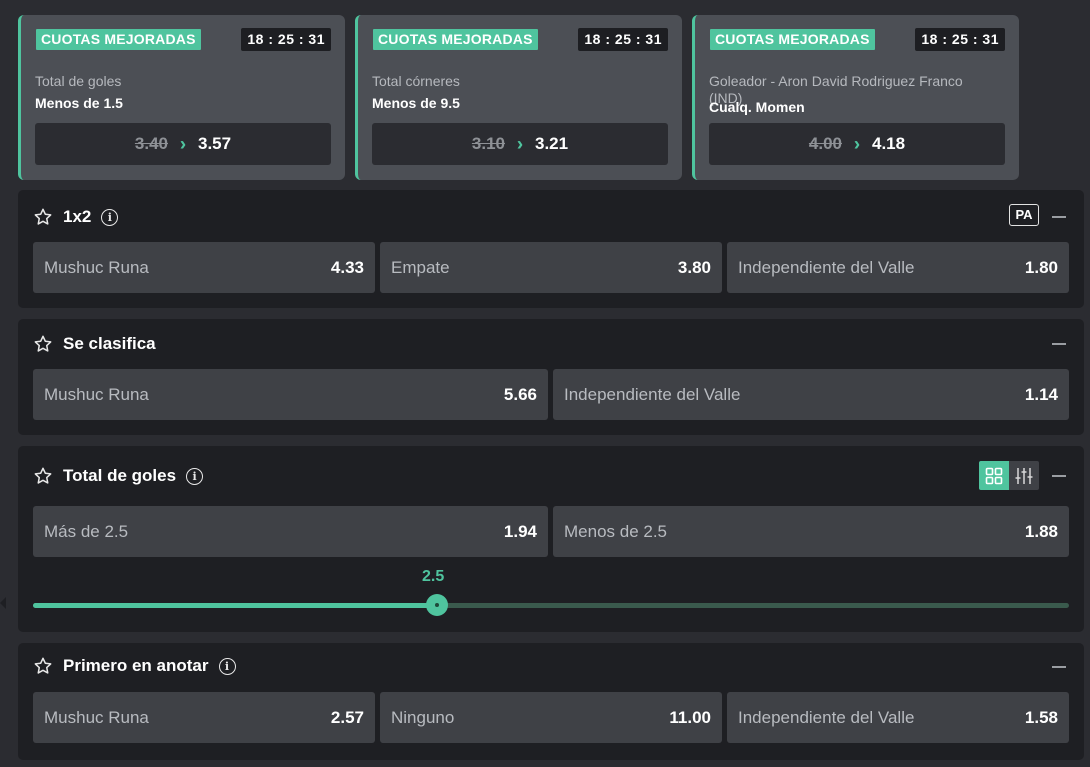 Image resolution: width=1090 pixels, height=767 pixels. Describe the element at coordinates (433, 576) in the screenshot. I see `line-value-label: 2.5` at that location.